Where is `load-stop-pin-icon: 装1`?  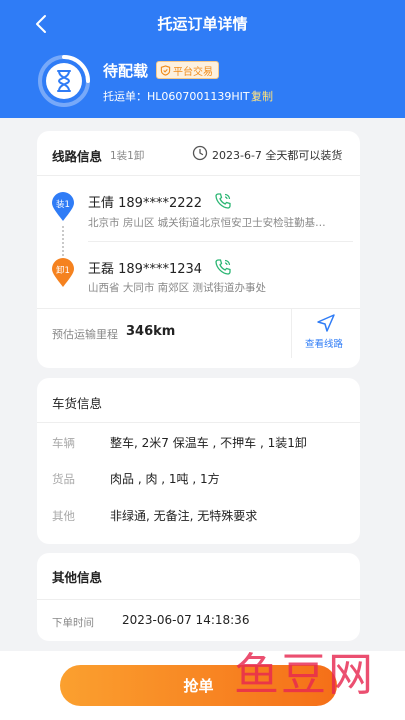 load-stop-pin-icon: 装1 is located at coordinates (63, 207).